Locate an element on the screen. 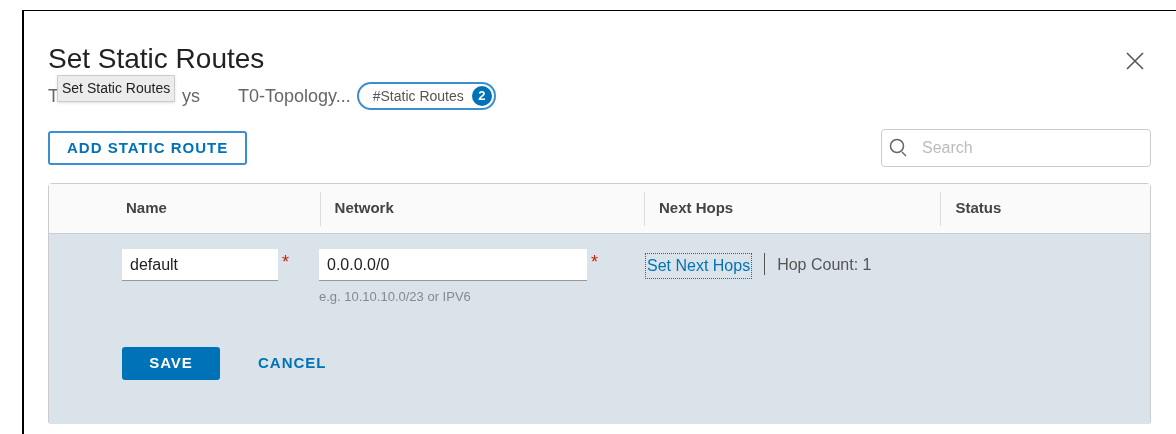  column-header: Next Hops is located at coordinates (696, 208).